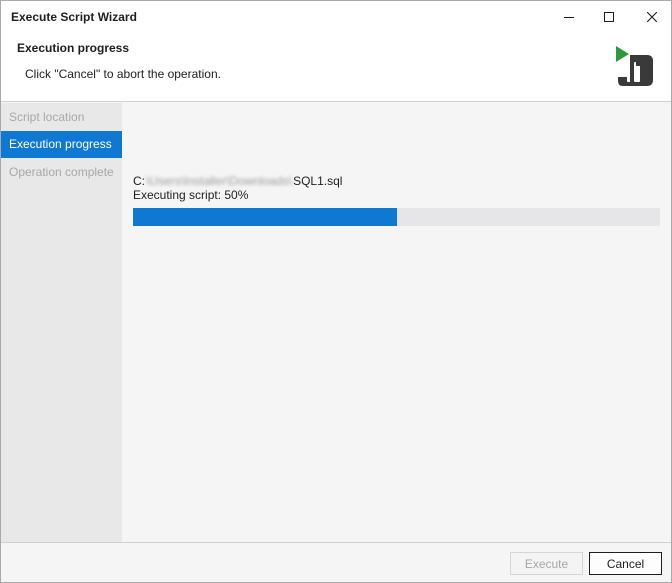 The image size is (672, 583). What do you see at coordinates (61, 117) in the screenshot?
I see `step-script-location: Script location` at bounding box center [61, 117].